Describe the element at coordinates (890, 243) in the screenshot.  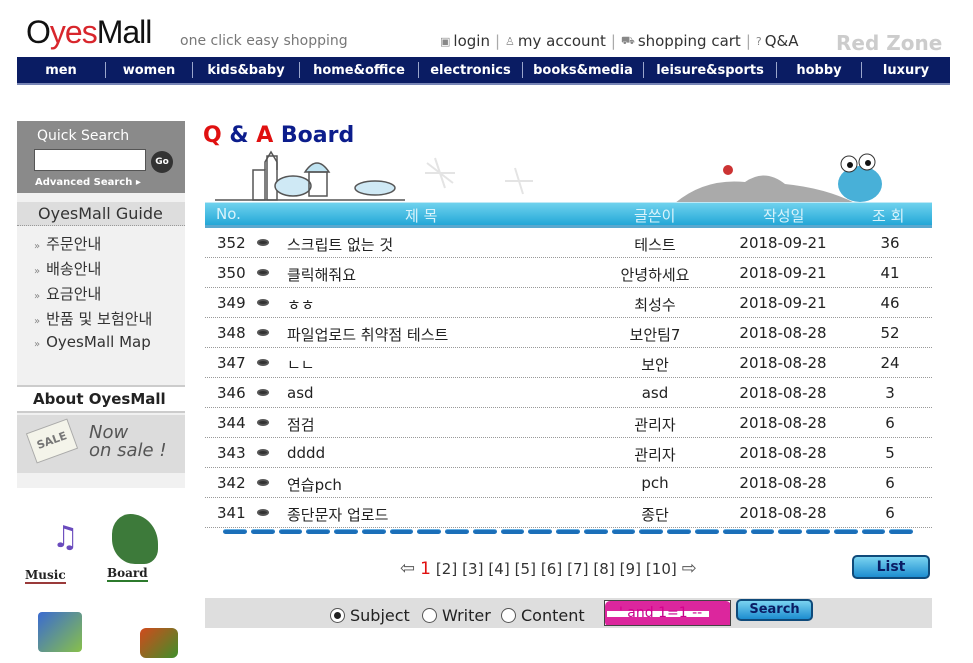
I see `post-views: 36` at that location.